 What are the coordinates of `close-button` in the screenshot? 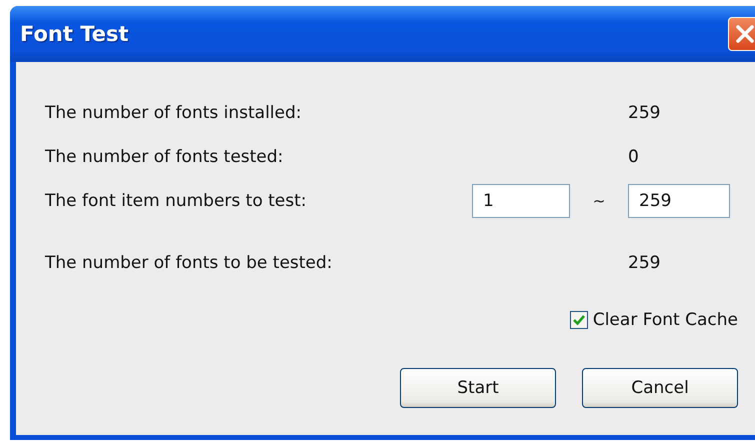 It's located at (741, 34).